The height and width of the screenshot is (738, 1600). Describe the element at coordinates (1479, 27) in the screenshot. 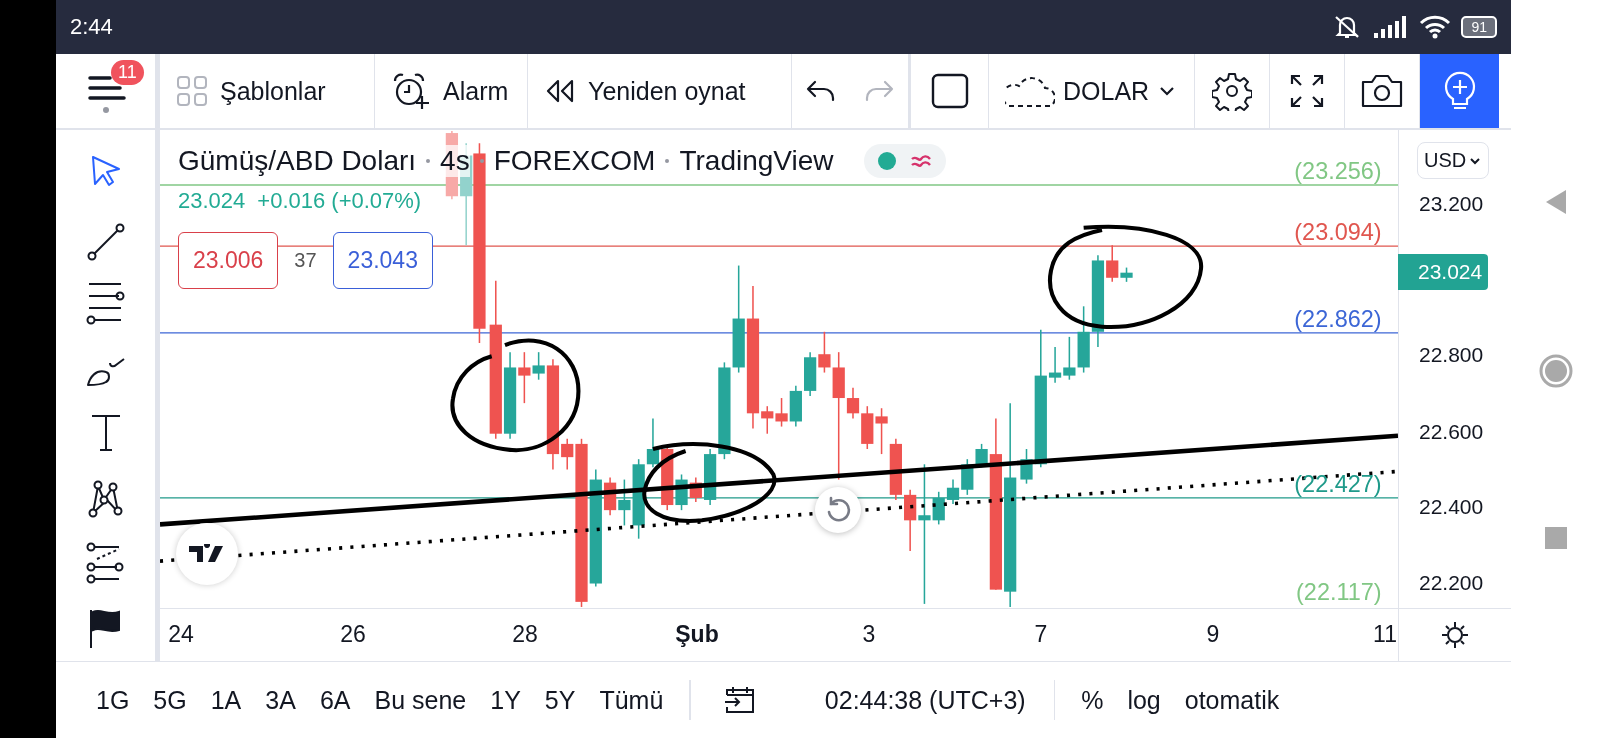

I see `battery-indicator: 91` at that location.